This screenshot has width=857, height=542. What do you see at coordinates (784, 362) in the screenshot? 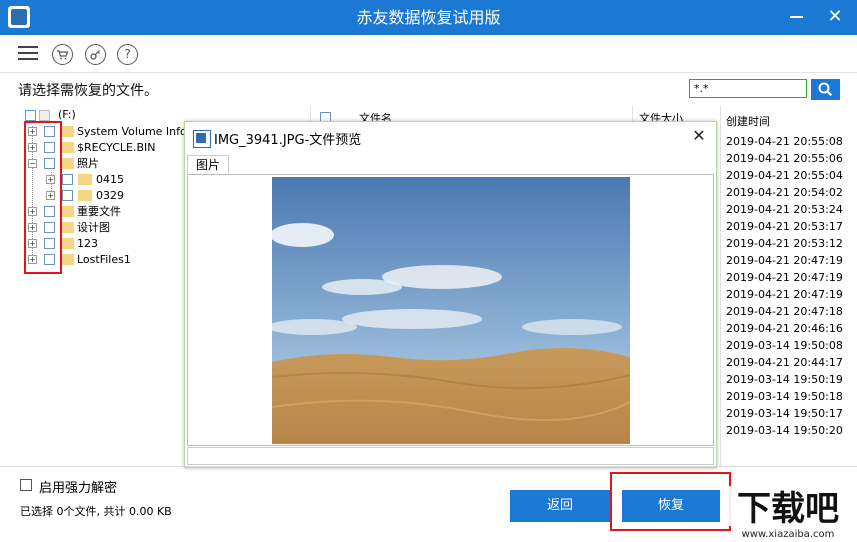
I see `created-time-cell: 2019-04-21 20:44:17` at bounding box center [784, 362].